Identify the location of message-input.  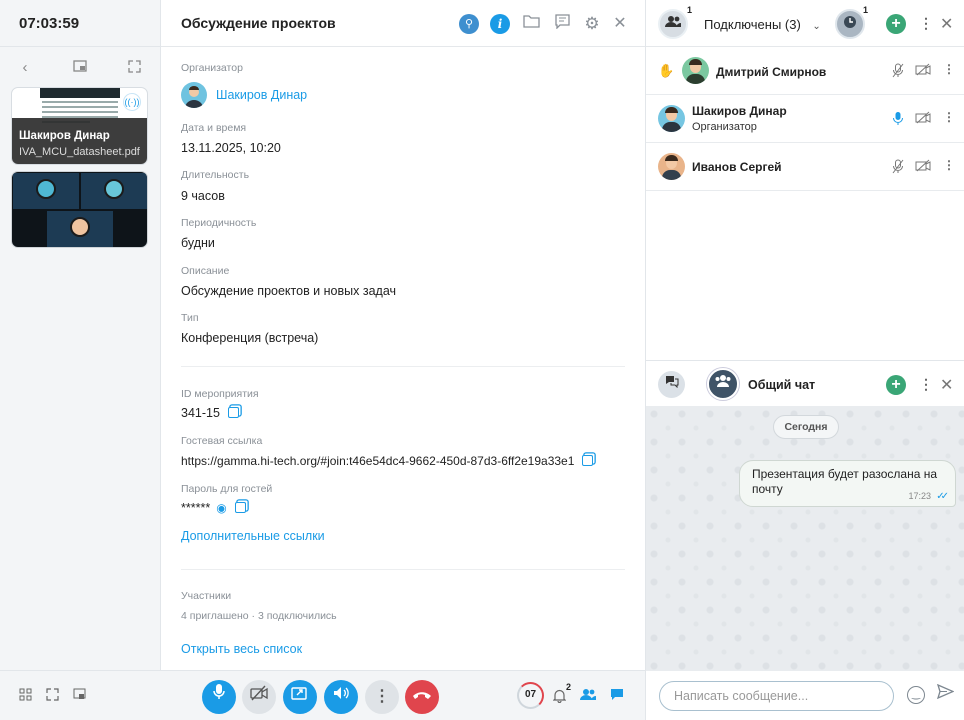
(776, 696).